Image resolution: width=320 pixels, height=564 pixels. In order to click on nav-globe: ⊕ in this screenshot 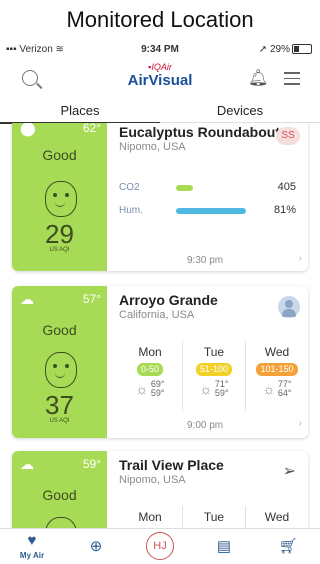, I will do `click(96, 546)`.